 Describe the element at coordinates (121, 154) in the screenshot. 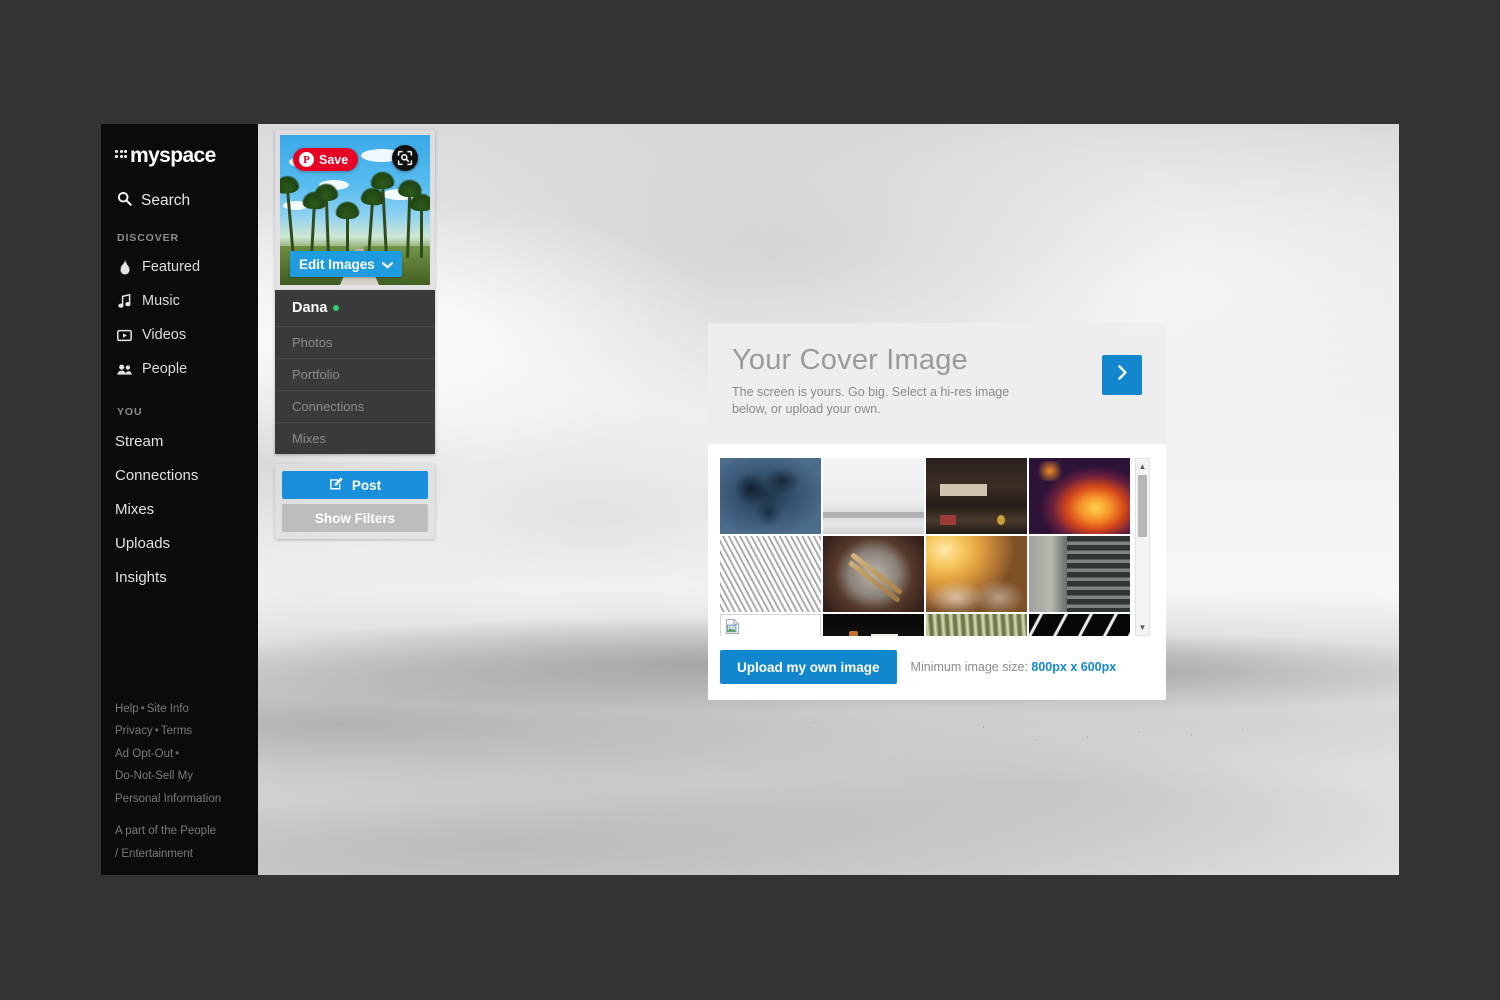

I see `myspace-dots-icon` at that location.